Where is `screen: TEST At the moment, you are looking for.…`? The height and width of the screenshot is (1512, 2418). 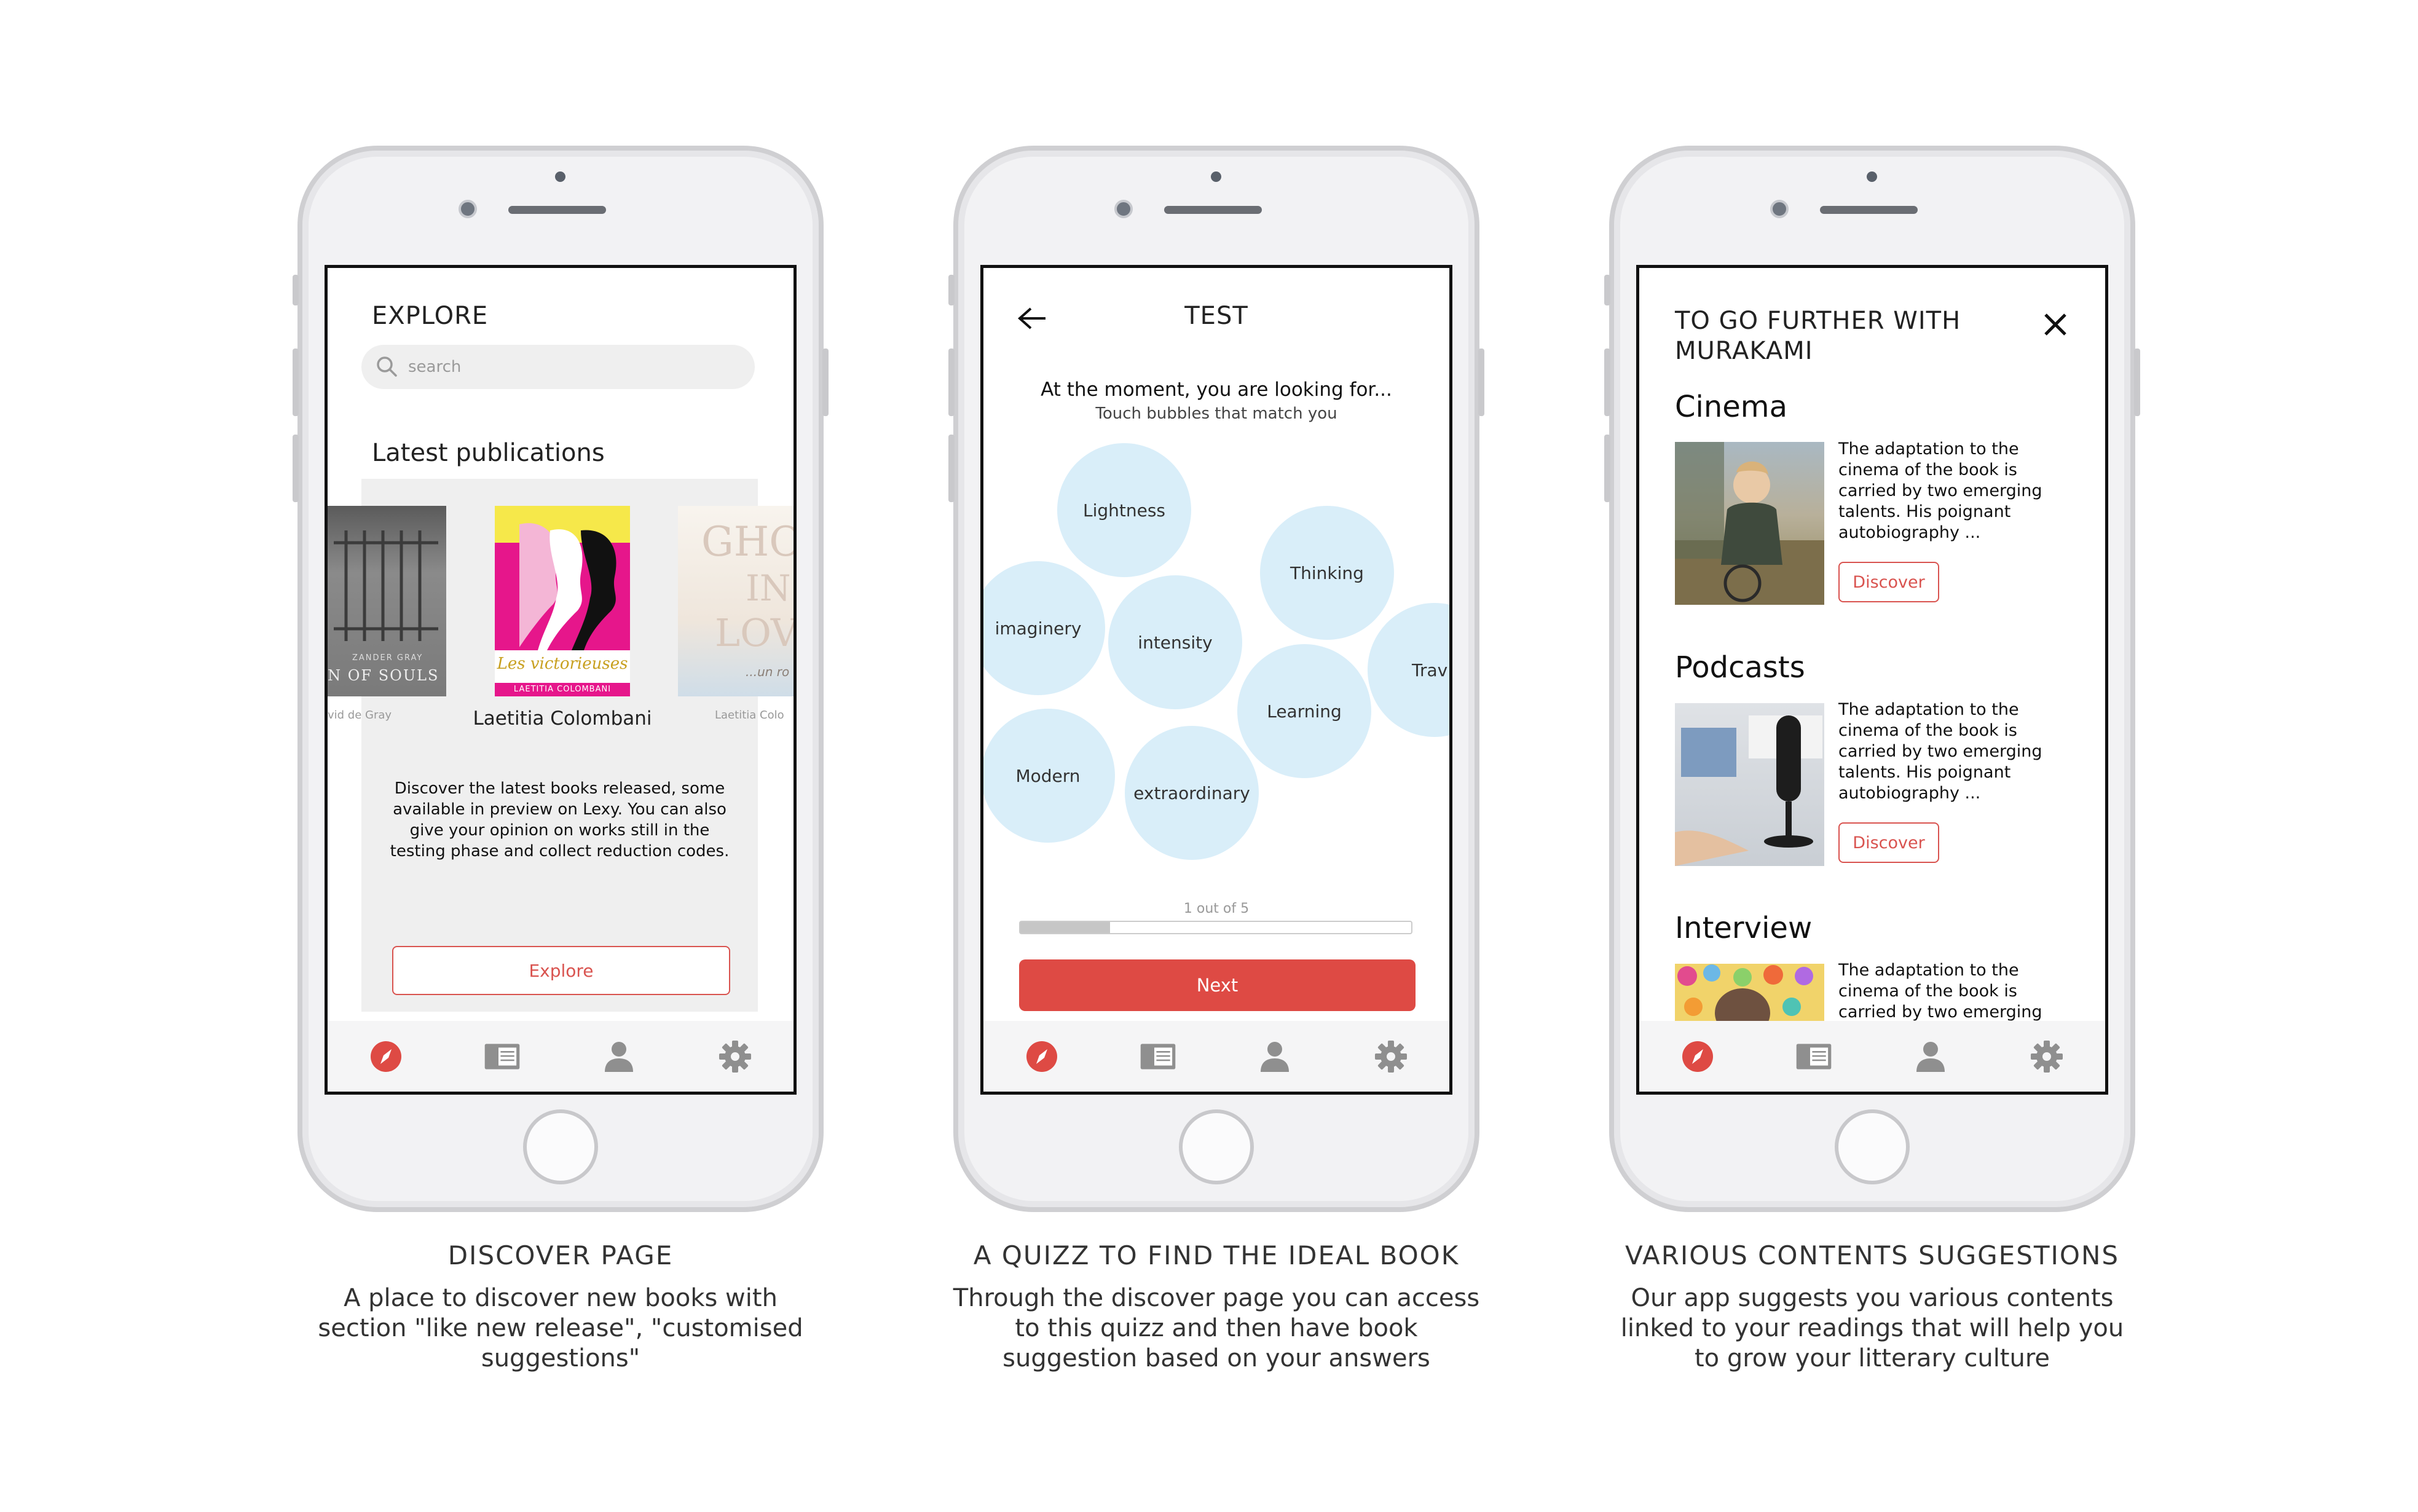 screen: TEST At the moment, you are looking for.… is located at coordinates (1216, 680).